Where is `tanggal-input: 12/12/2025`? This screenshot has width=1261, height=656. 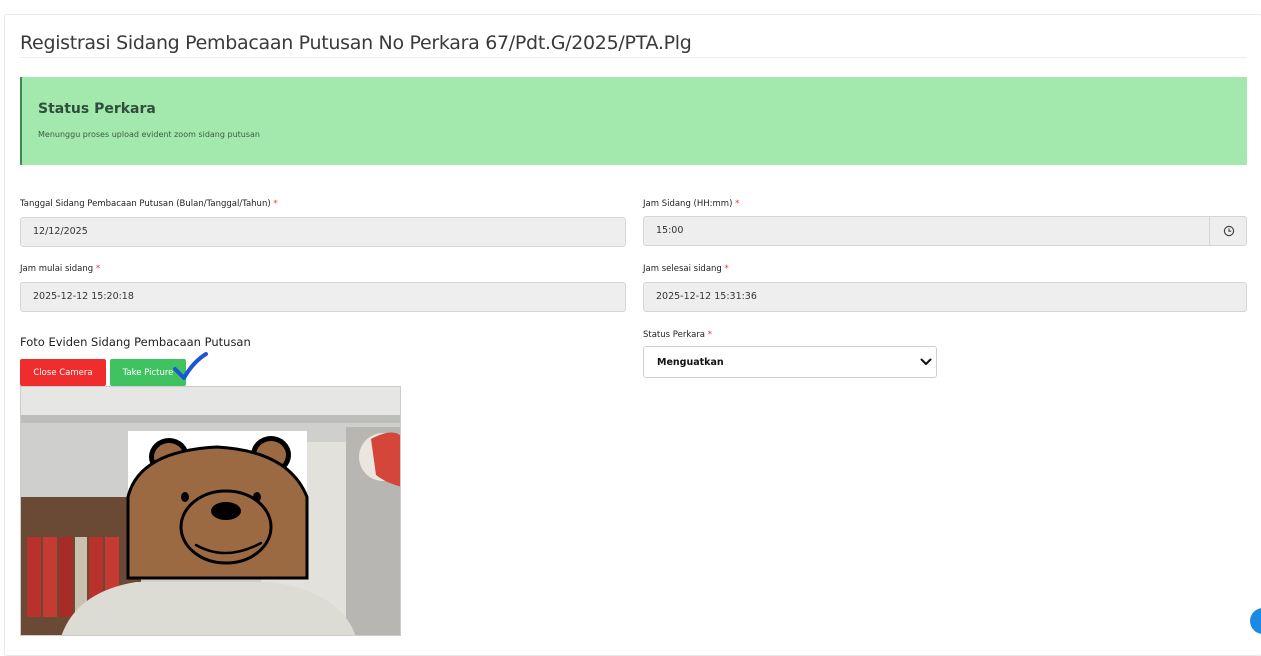 tanggal-input: 12/12/2025 is located at coordinates (323, 232).